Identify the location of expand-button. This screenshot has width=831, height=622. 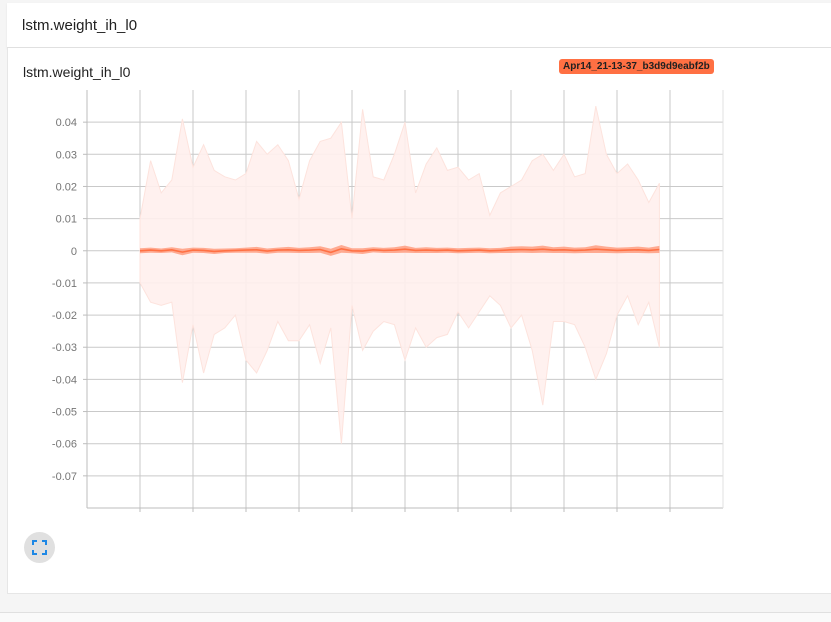
(39, 547).